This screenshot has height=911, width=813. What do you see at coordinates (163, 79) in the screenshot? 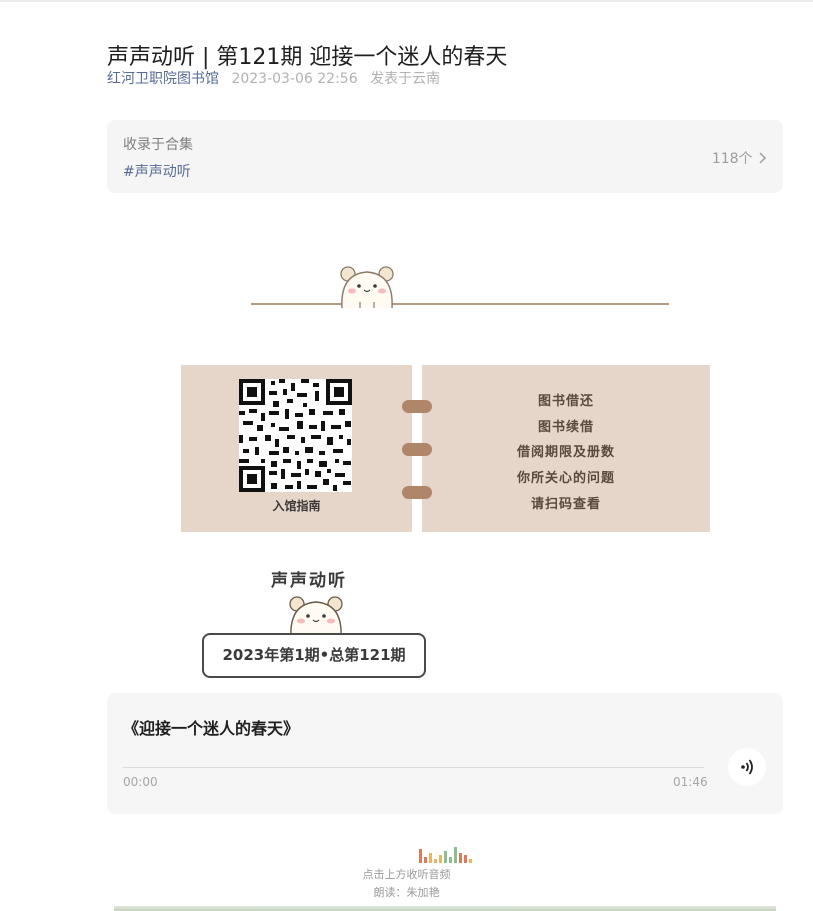
I see `account-name-link: 红河卫职院图书馆` at bounding box center [163, 79].